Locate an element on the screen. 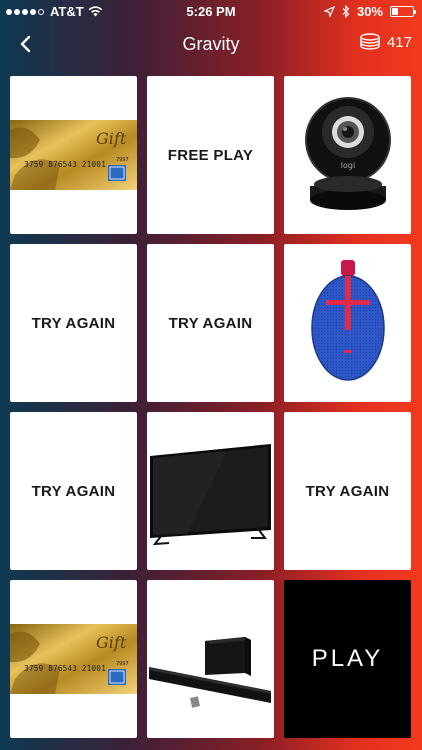  free-play-tile: FREE PLAY is located at coordinates (210, 155).